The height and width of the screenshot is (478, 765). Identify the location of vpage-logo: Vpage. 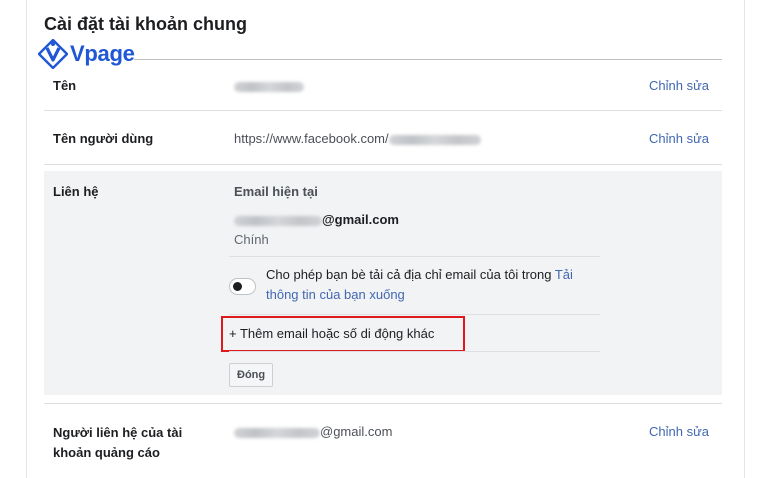
(86, 54).